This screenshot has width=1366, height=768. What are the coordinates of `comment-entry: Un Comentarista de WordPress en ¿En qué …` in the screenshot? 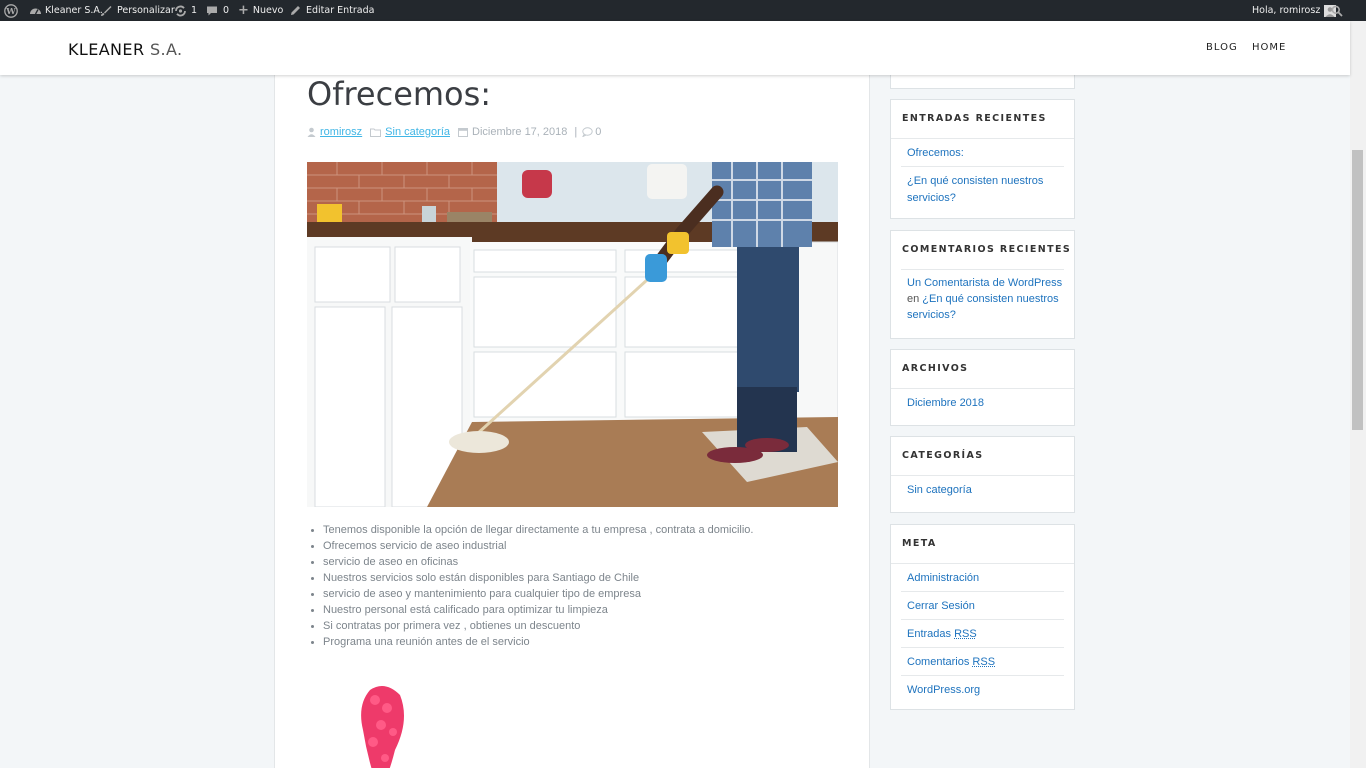 It's located at (982, 296).